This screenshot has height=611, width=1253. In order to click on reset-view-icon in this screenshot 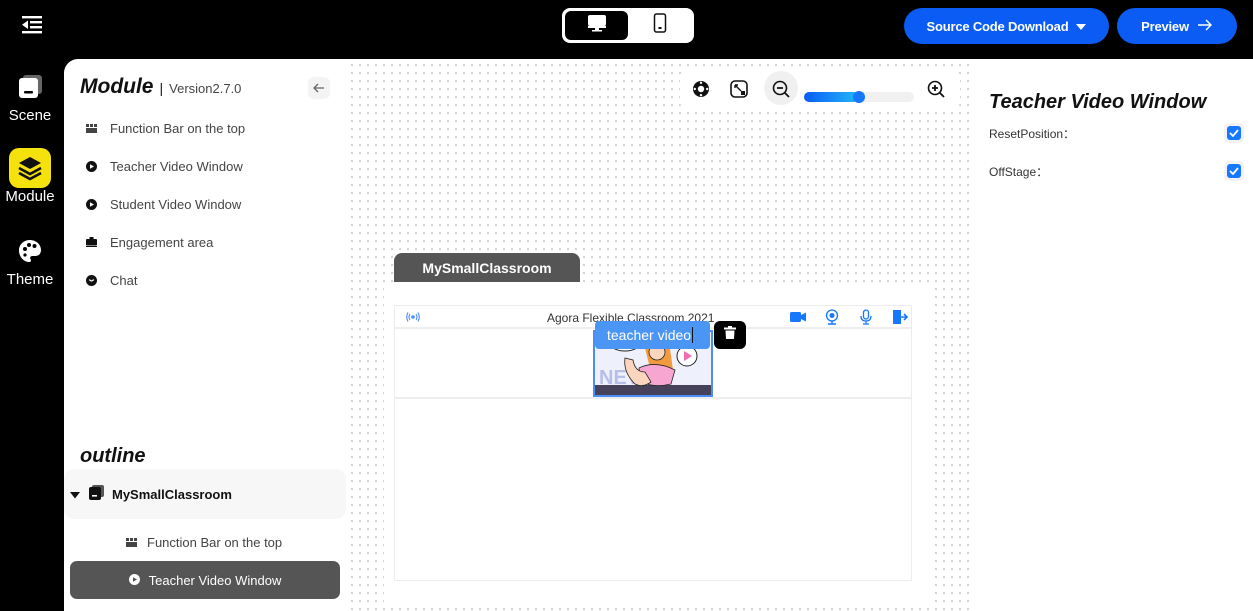, I will do `click(701, 89)`.